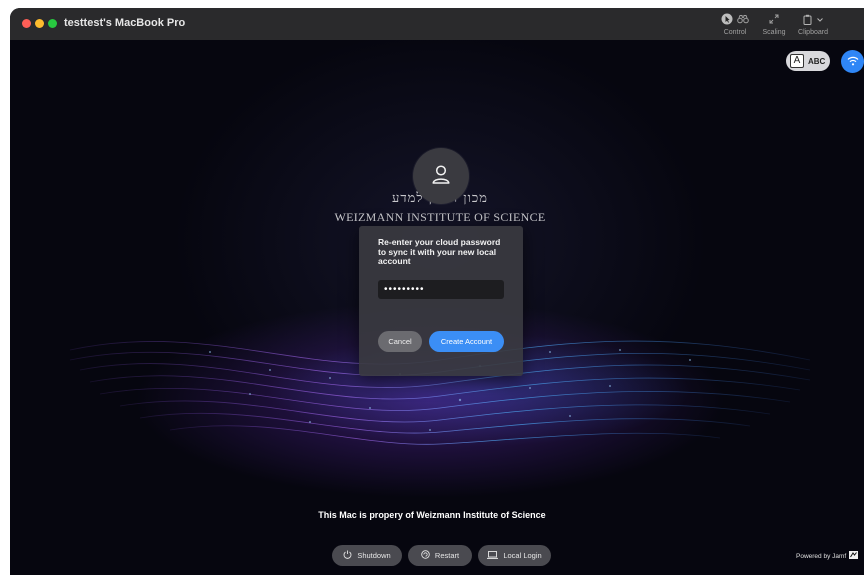 The width and height of the screenshot is (864, 575). Describe the element at coordinates (854, 556) in the screenshot. I see `jamf-logo-icon` at that location.